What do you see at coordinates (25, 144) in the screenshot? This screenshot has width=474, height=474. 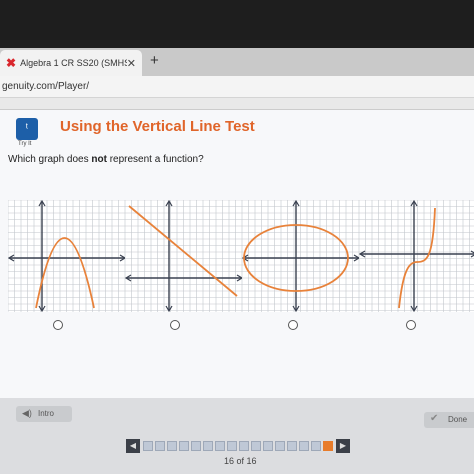 I see `try-it-label: Try It` at bounding box center [25, 144].